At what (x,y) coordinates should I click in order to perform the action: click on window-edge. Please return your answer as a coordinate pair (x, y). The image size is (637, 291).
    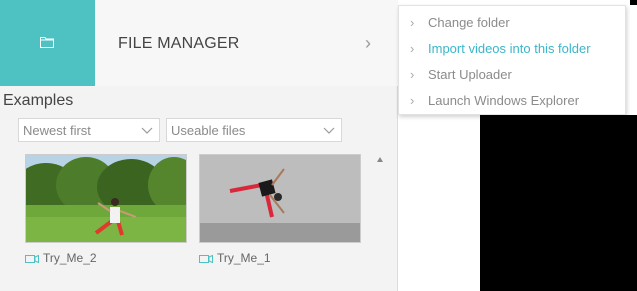
    Looking at the image, I should click on (633, 2).